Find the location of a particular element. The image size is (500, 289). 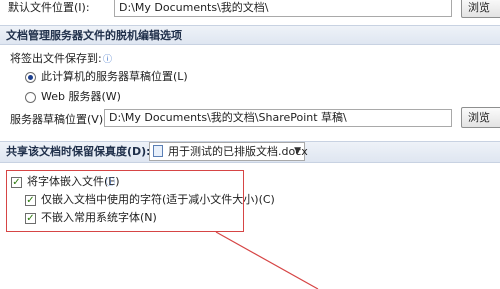

annotation-arrow is located at coordinates (267, 260).